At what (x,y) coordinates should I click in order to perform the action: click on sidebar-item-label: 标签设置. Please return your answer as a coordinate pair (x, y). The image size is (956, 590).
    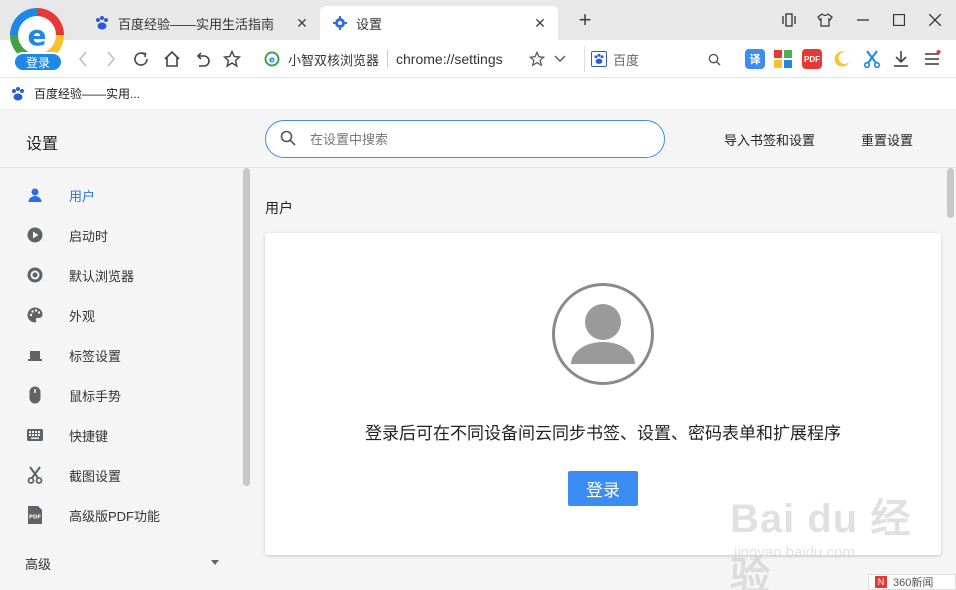
    Looking at the image, I should click on (95, 356).